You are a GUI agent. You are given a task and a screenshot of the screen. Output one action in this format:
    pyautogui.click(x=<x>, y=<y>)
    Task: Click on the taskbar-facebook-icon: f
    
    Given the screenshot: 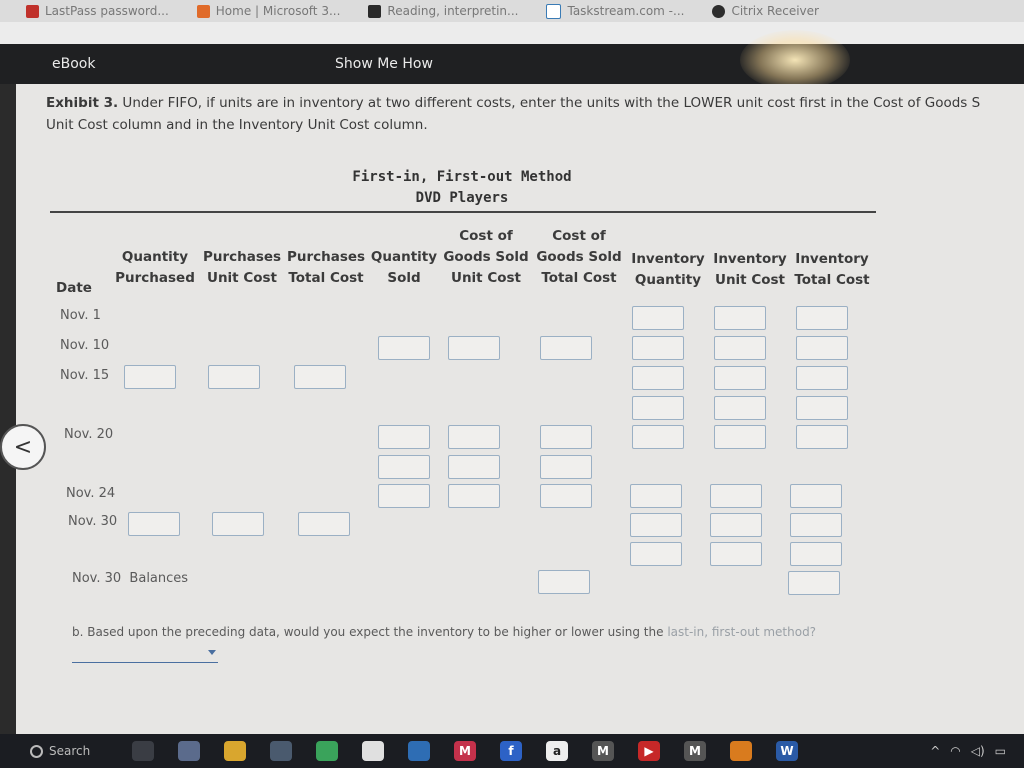 What is the action you would take?
    pyautogui.click(x=511, y=751)
    